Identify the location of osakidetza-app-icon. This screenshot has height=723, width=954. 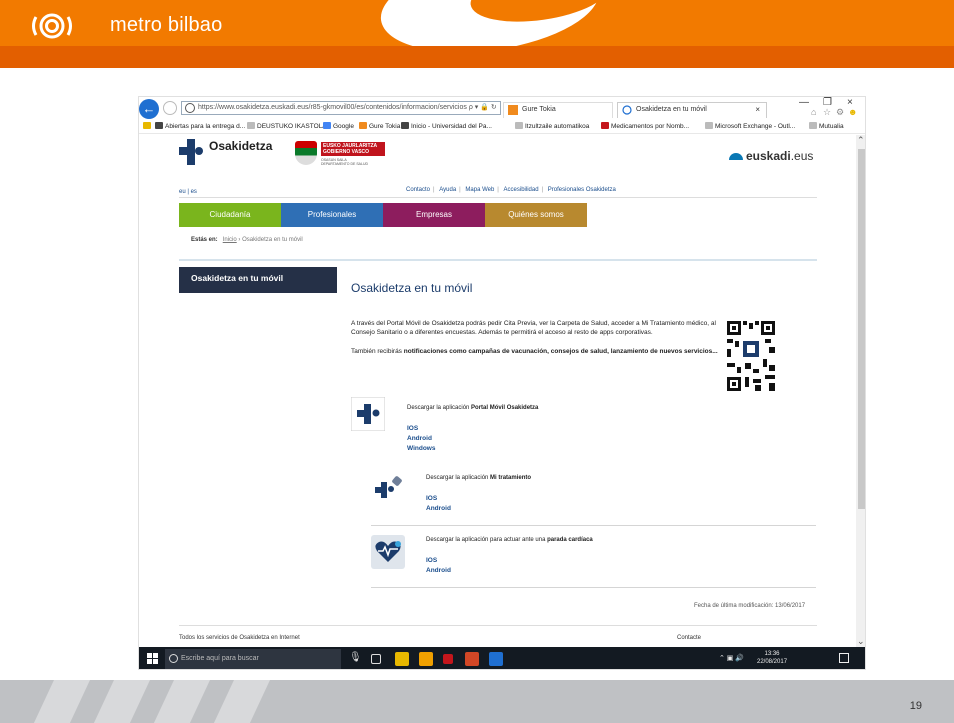
(368, 414).